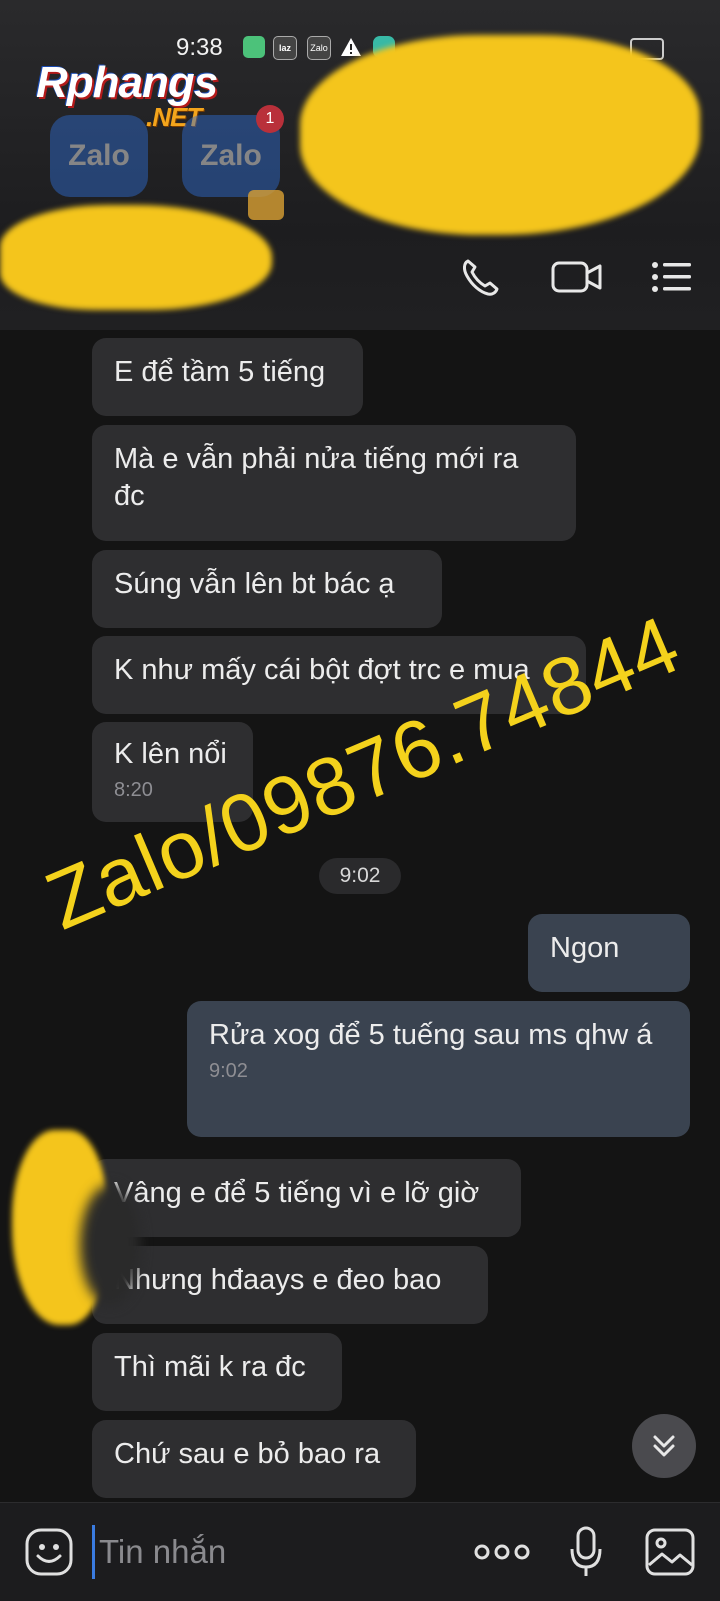  What do you see at coordinates (672, 279) in the screenshot?
I see `menu-icon` at bounding box center [672, 279].